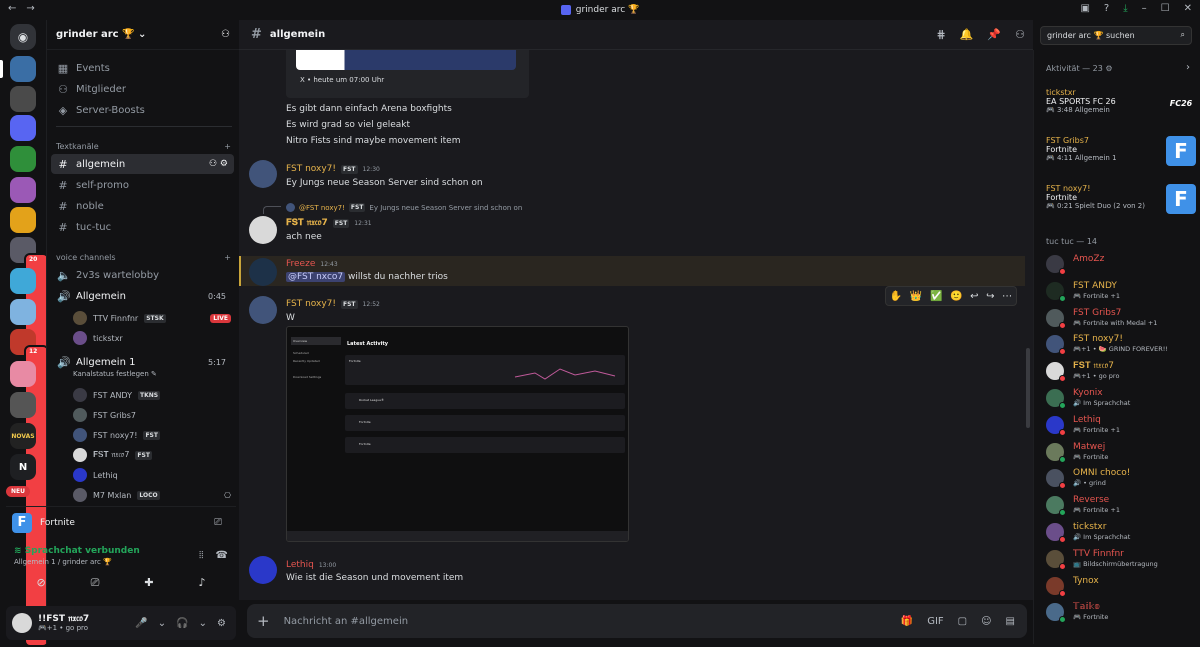  What do you see at coordinates (1121, 264) in the screenshot?
I see `member-item: AmoZz` at bounding box center [1121, 264].